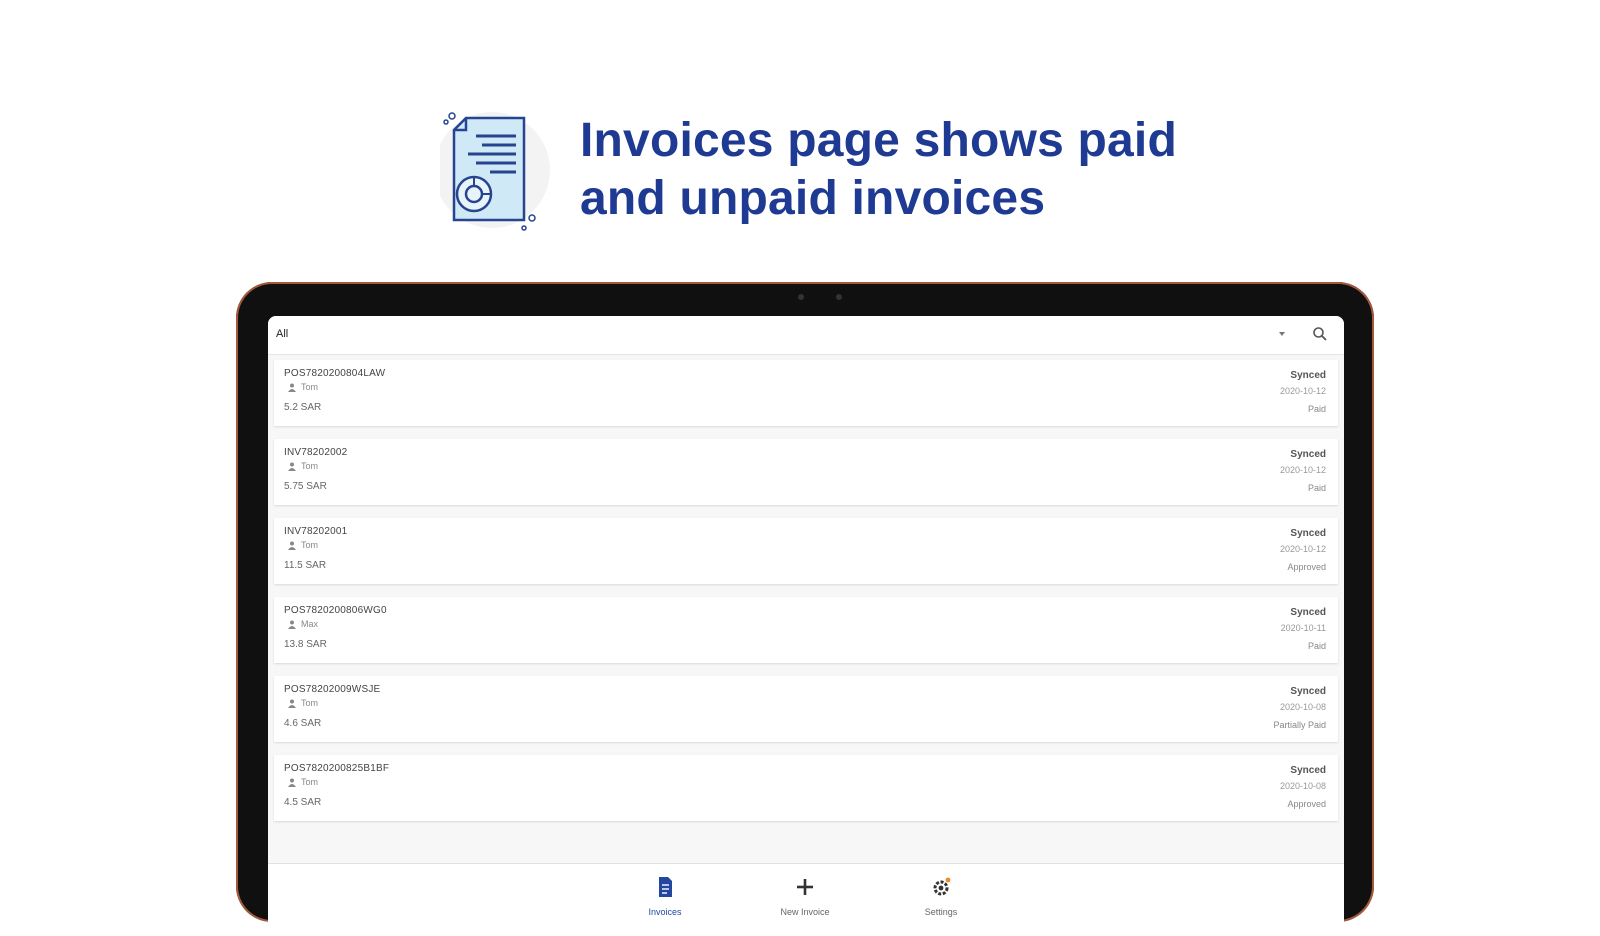 The image size is (1600, 936). What do you see at coordinates (805, 912) in the screenshot?
I see `nav-new-invoice-label: New Invoice` at bounding box center [805, 912].